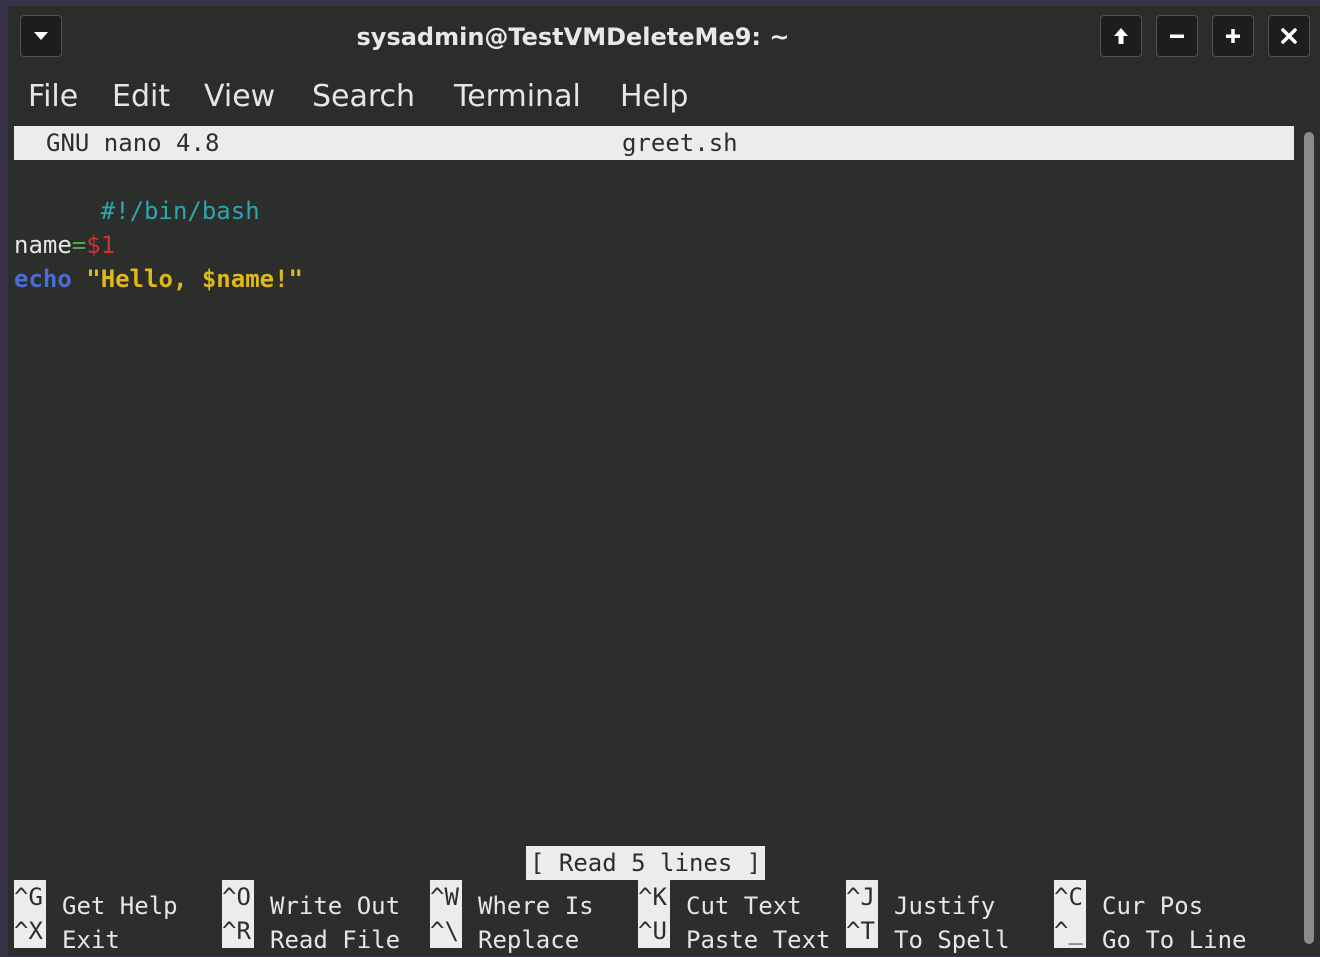 The image size is (1320, 957). What do you see at coordinates (238, 897) in the screenshot?
I see `shortcut-key: ^O` at bounding box center [238, 897].